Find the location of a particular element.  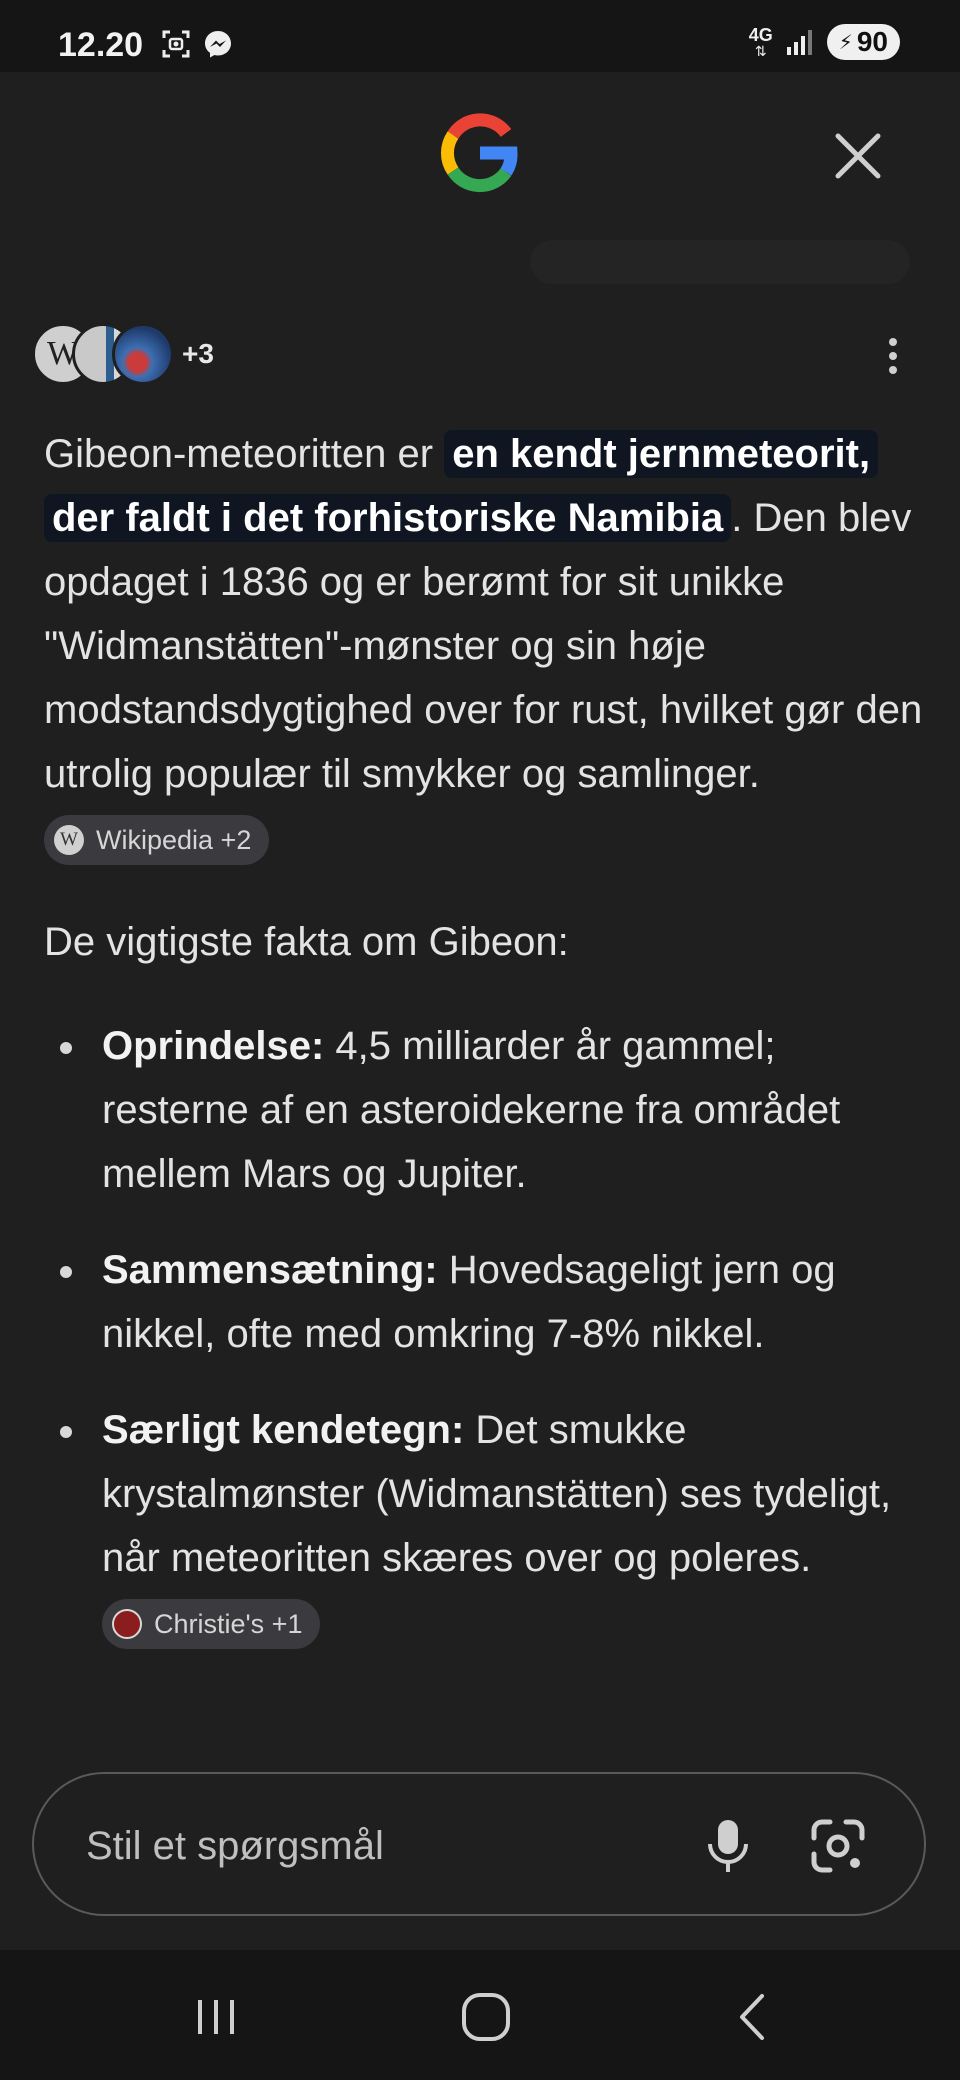

signal-icon is located at coordinates (799, 42).